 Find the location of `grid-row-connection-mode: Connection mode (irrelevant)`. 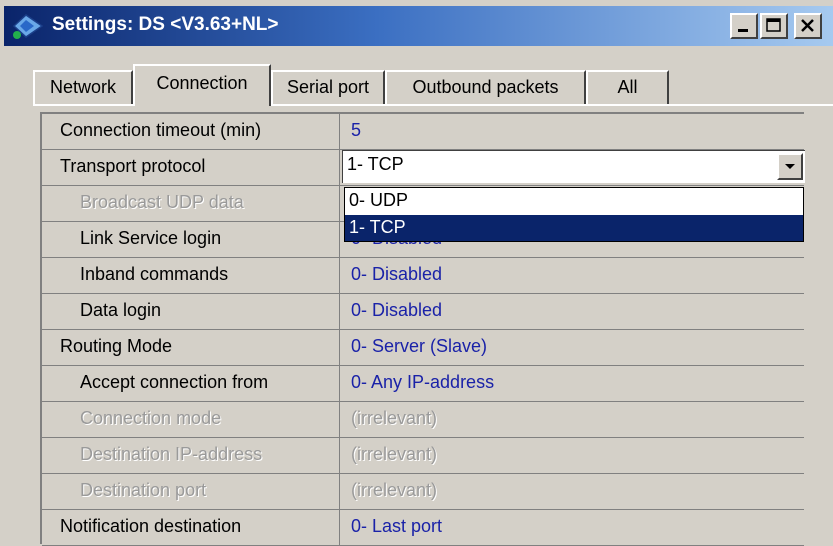

grid-row-connection-mode: Connection mode (irrelevant) is located at coordinates (423, 420).